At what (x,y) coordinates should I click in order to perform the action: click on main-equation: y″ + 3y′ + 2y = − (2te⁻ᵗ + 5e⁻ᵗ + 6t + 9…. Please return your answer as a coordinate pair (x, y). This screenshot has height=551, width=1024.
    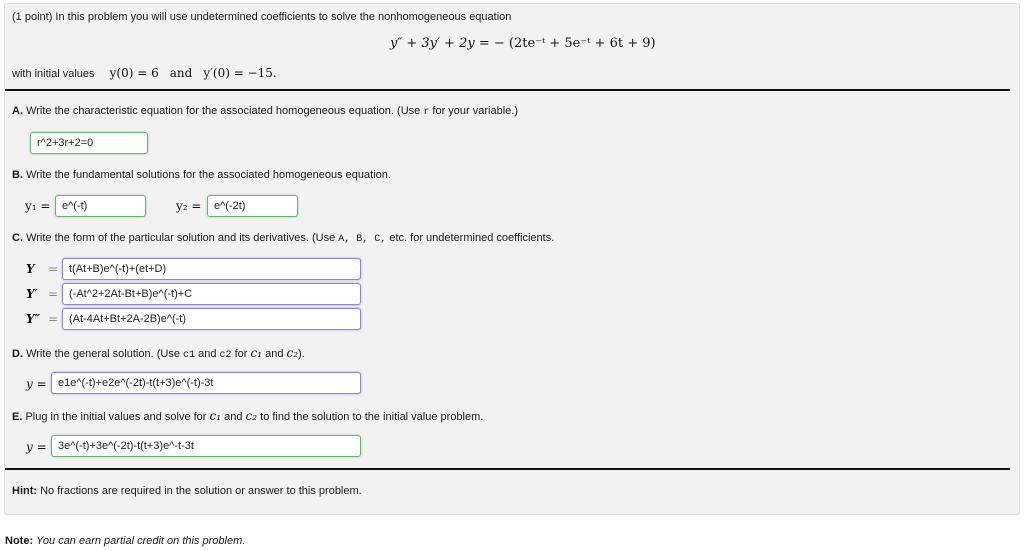
    Looking at the image, I should click on (523, 43).